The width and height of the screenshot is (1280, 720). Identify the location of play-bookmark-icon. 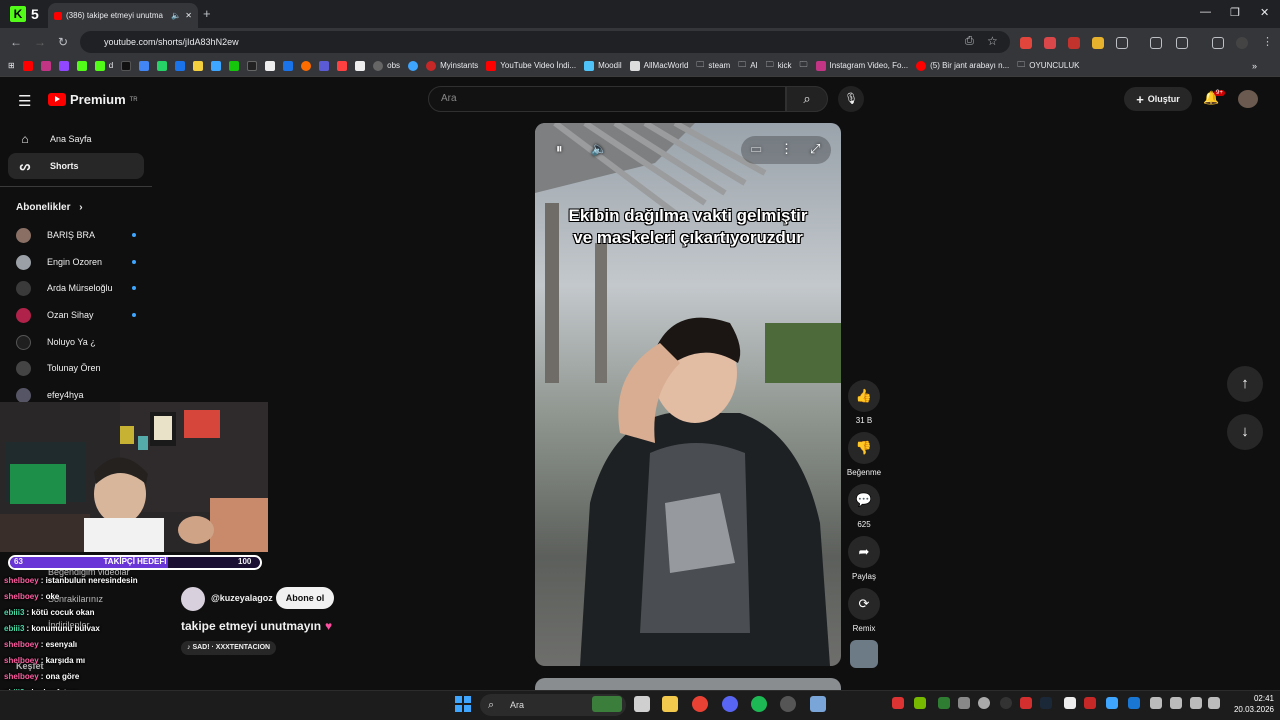
(288, 65).